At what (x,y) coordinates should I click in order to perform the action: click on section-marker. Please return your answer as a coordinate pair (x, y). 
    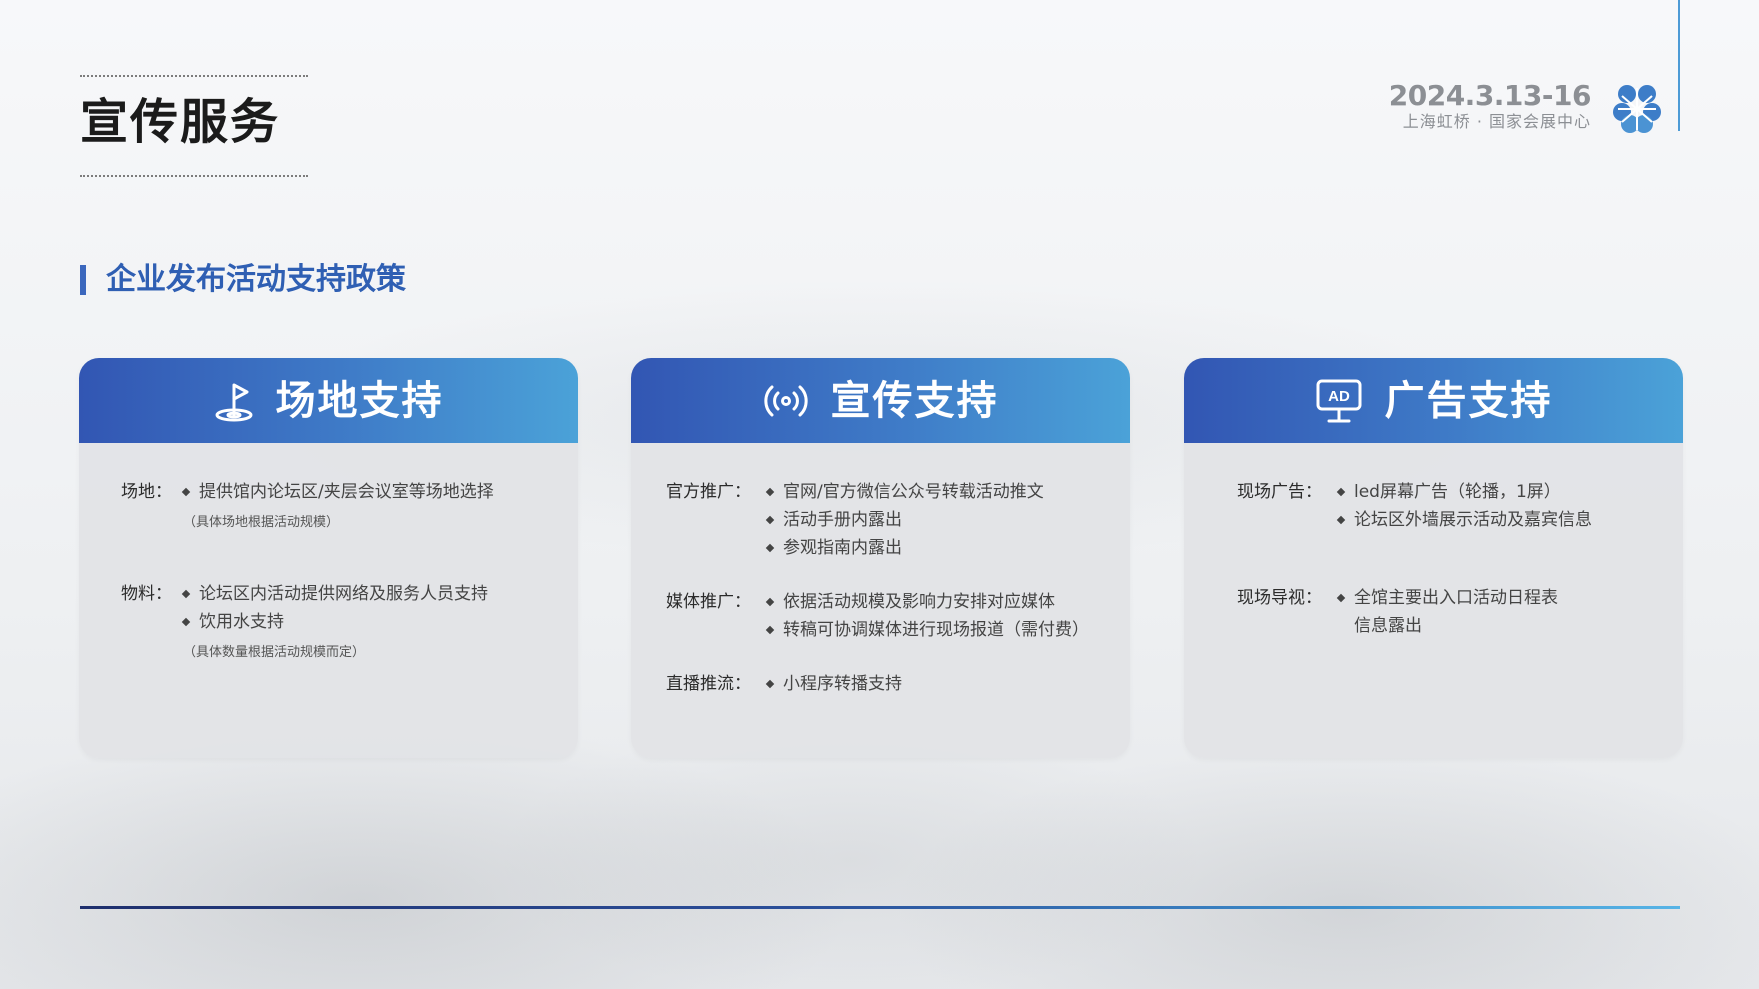
    Looking at the image, I should click on (83, 280).